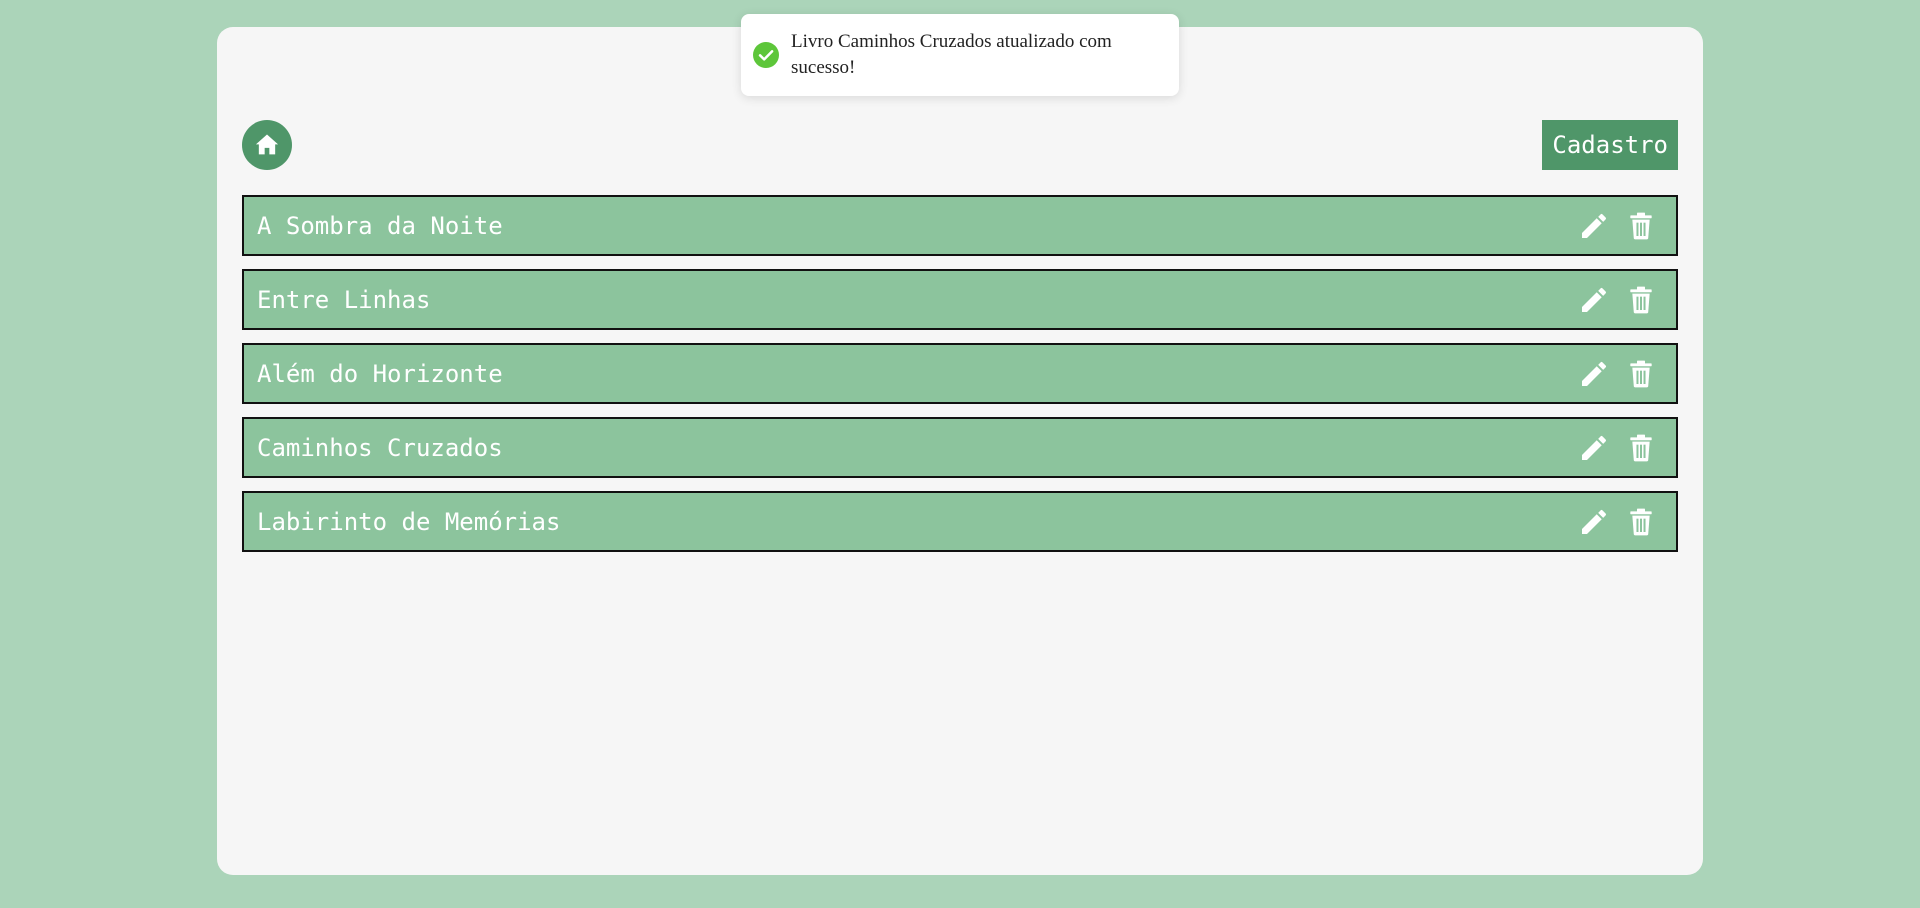 The height and width of the screenshot is (908, 1920). I want to click on book-title: A Sombra da Noite, so click(380, 225).